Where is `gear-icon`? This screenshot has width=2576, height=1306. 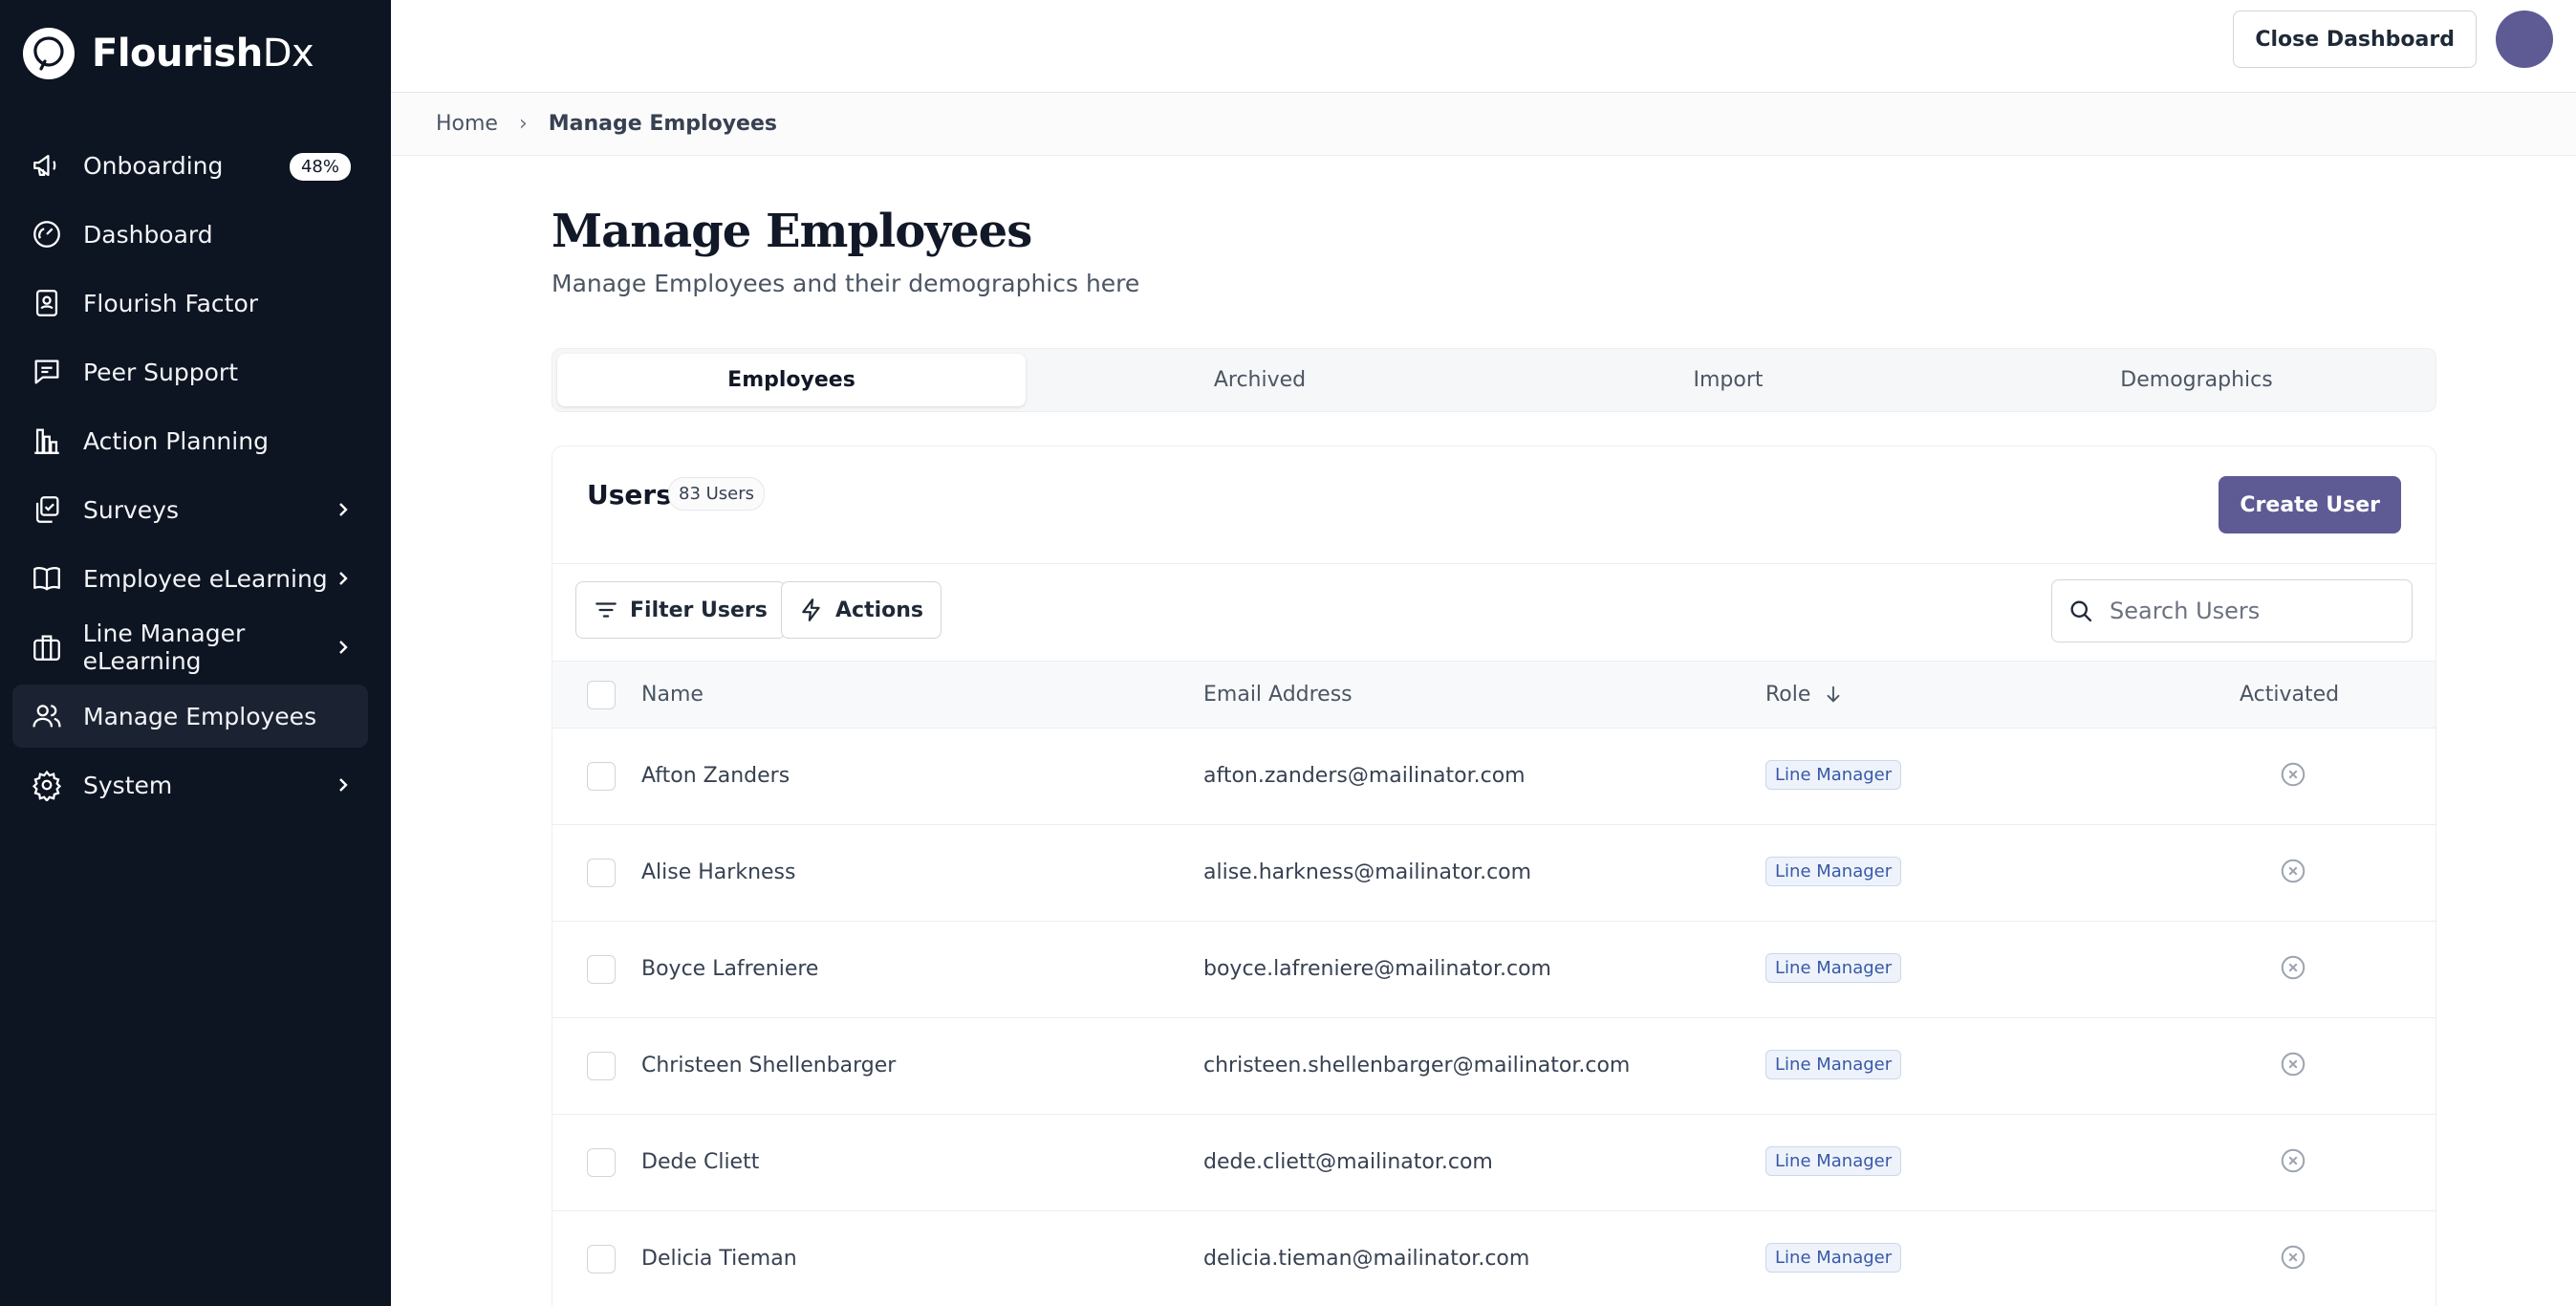 gear-icon is located at coordinates (47, 785).